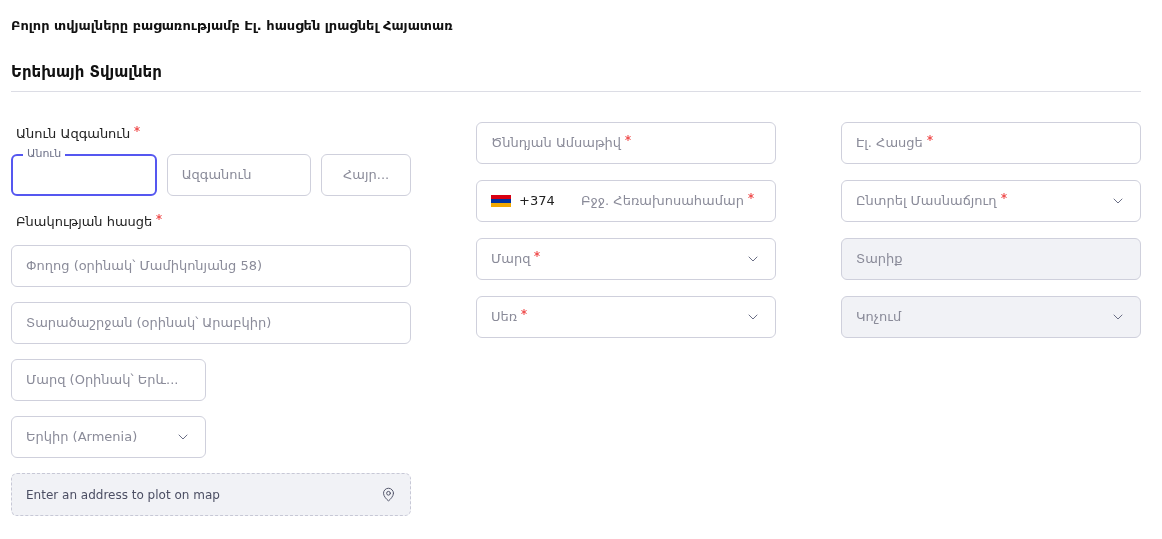  What do you see at coordinates (537, 201) in the screenshot?
I see `country-code: +374` at bounding box center [537, 201].